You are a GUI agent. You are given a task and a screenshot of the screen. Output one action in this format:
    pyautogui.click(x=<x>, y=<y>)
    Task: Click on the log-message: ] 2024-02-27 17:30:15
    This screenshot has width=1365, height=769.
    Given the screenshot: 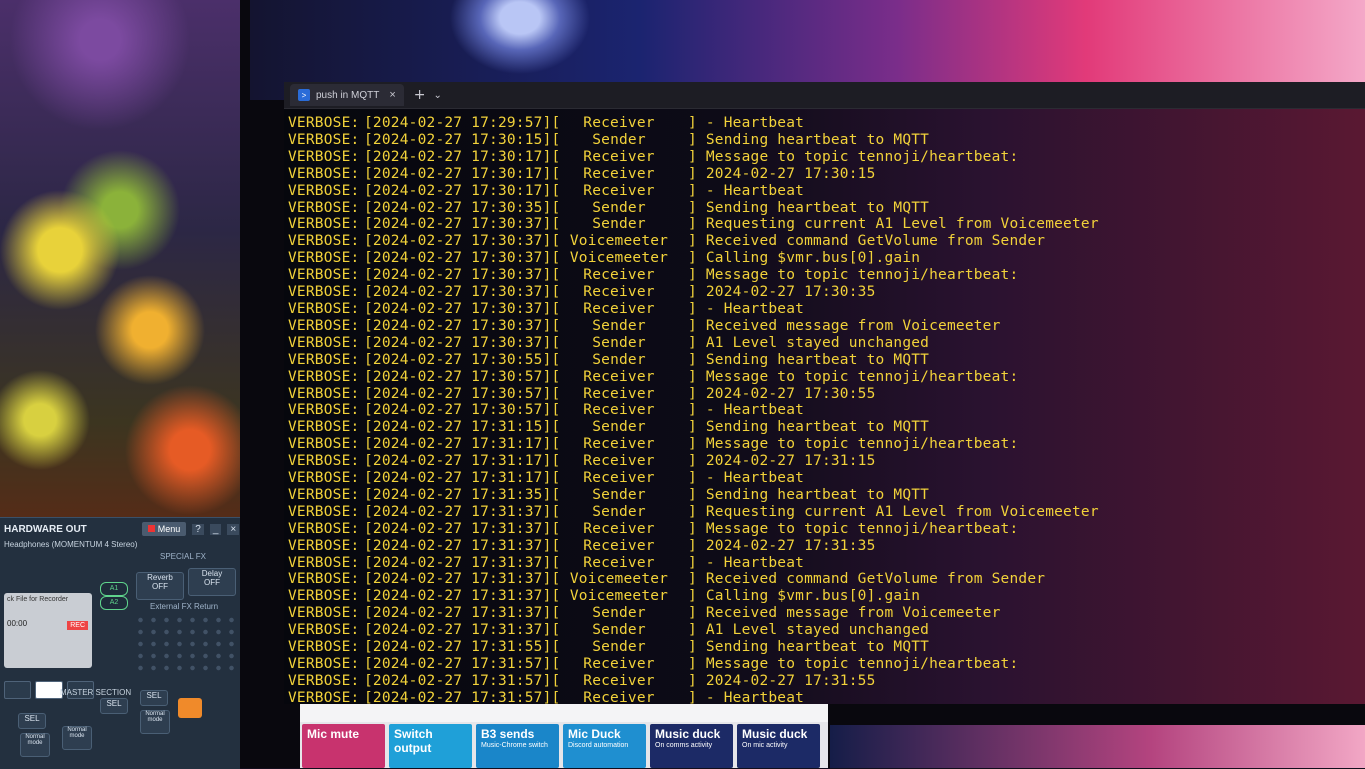 What is the action you would take?
    pyautogui.click(x=782, y=173)
    